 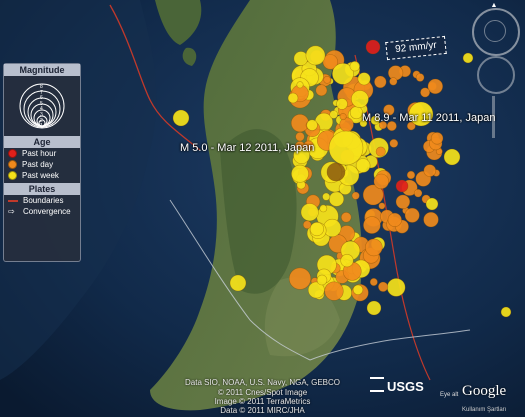 I want to click on terms-link: Kullanım Şartları, so click(x=484, y=410).